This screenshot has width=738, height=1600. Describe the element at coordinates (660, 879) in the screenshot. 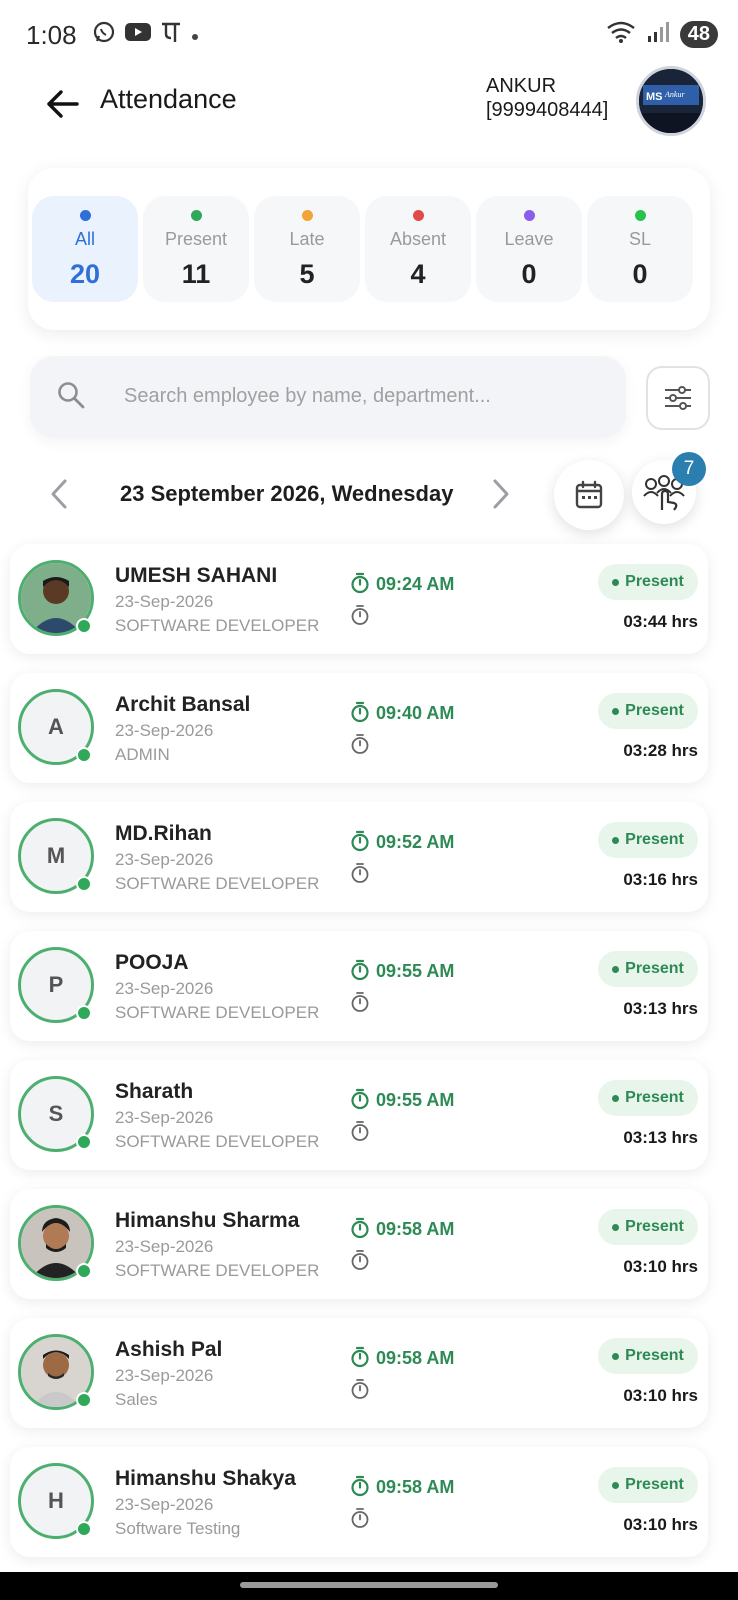

I see `worked-hours: 03:16 hrs` at that location.